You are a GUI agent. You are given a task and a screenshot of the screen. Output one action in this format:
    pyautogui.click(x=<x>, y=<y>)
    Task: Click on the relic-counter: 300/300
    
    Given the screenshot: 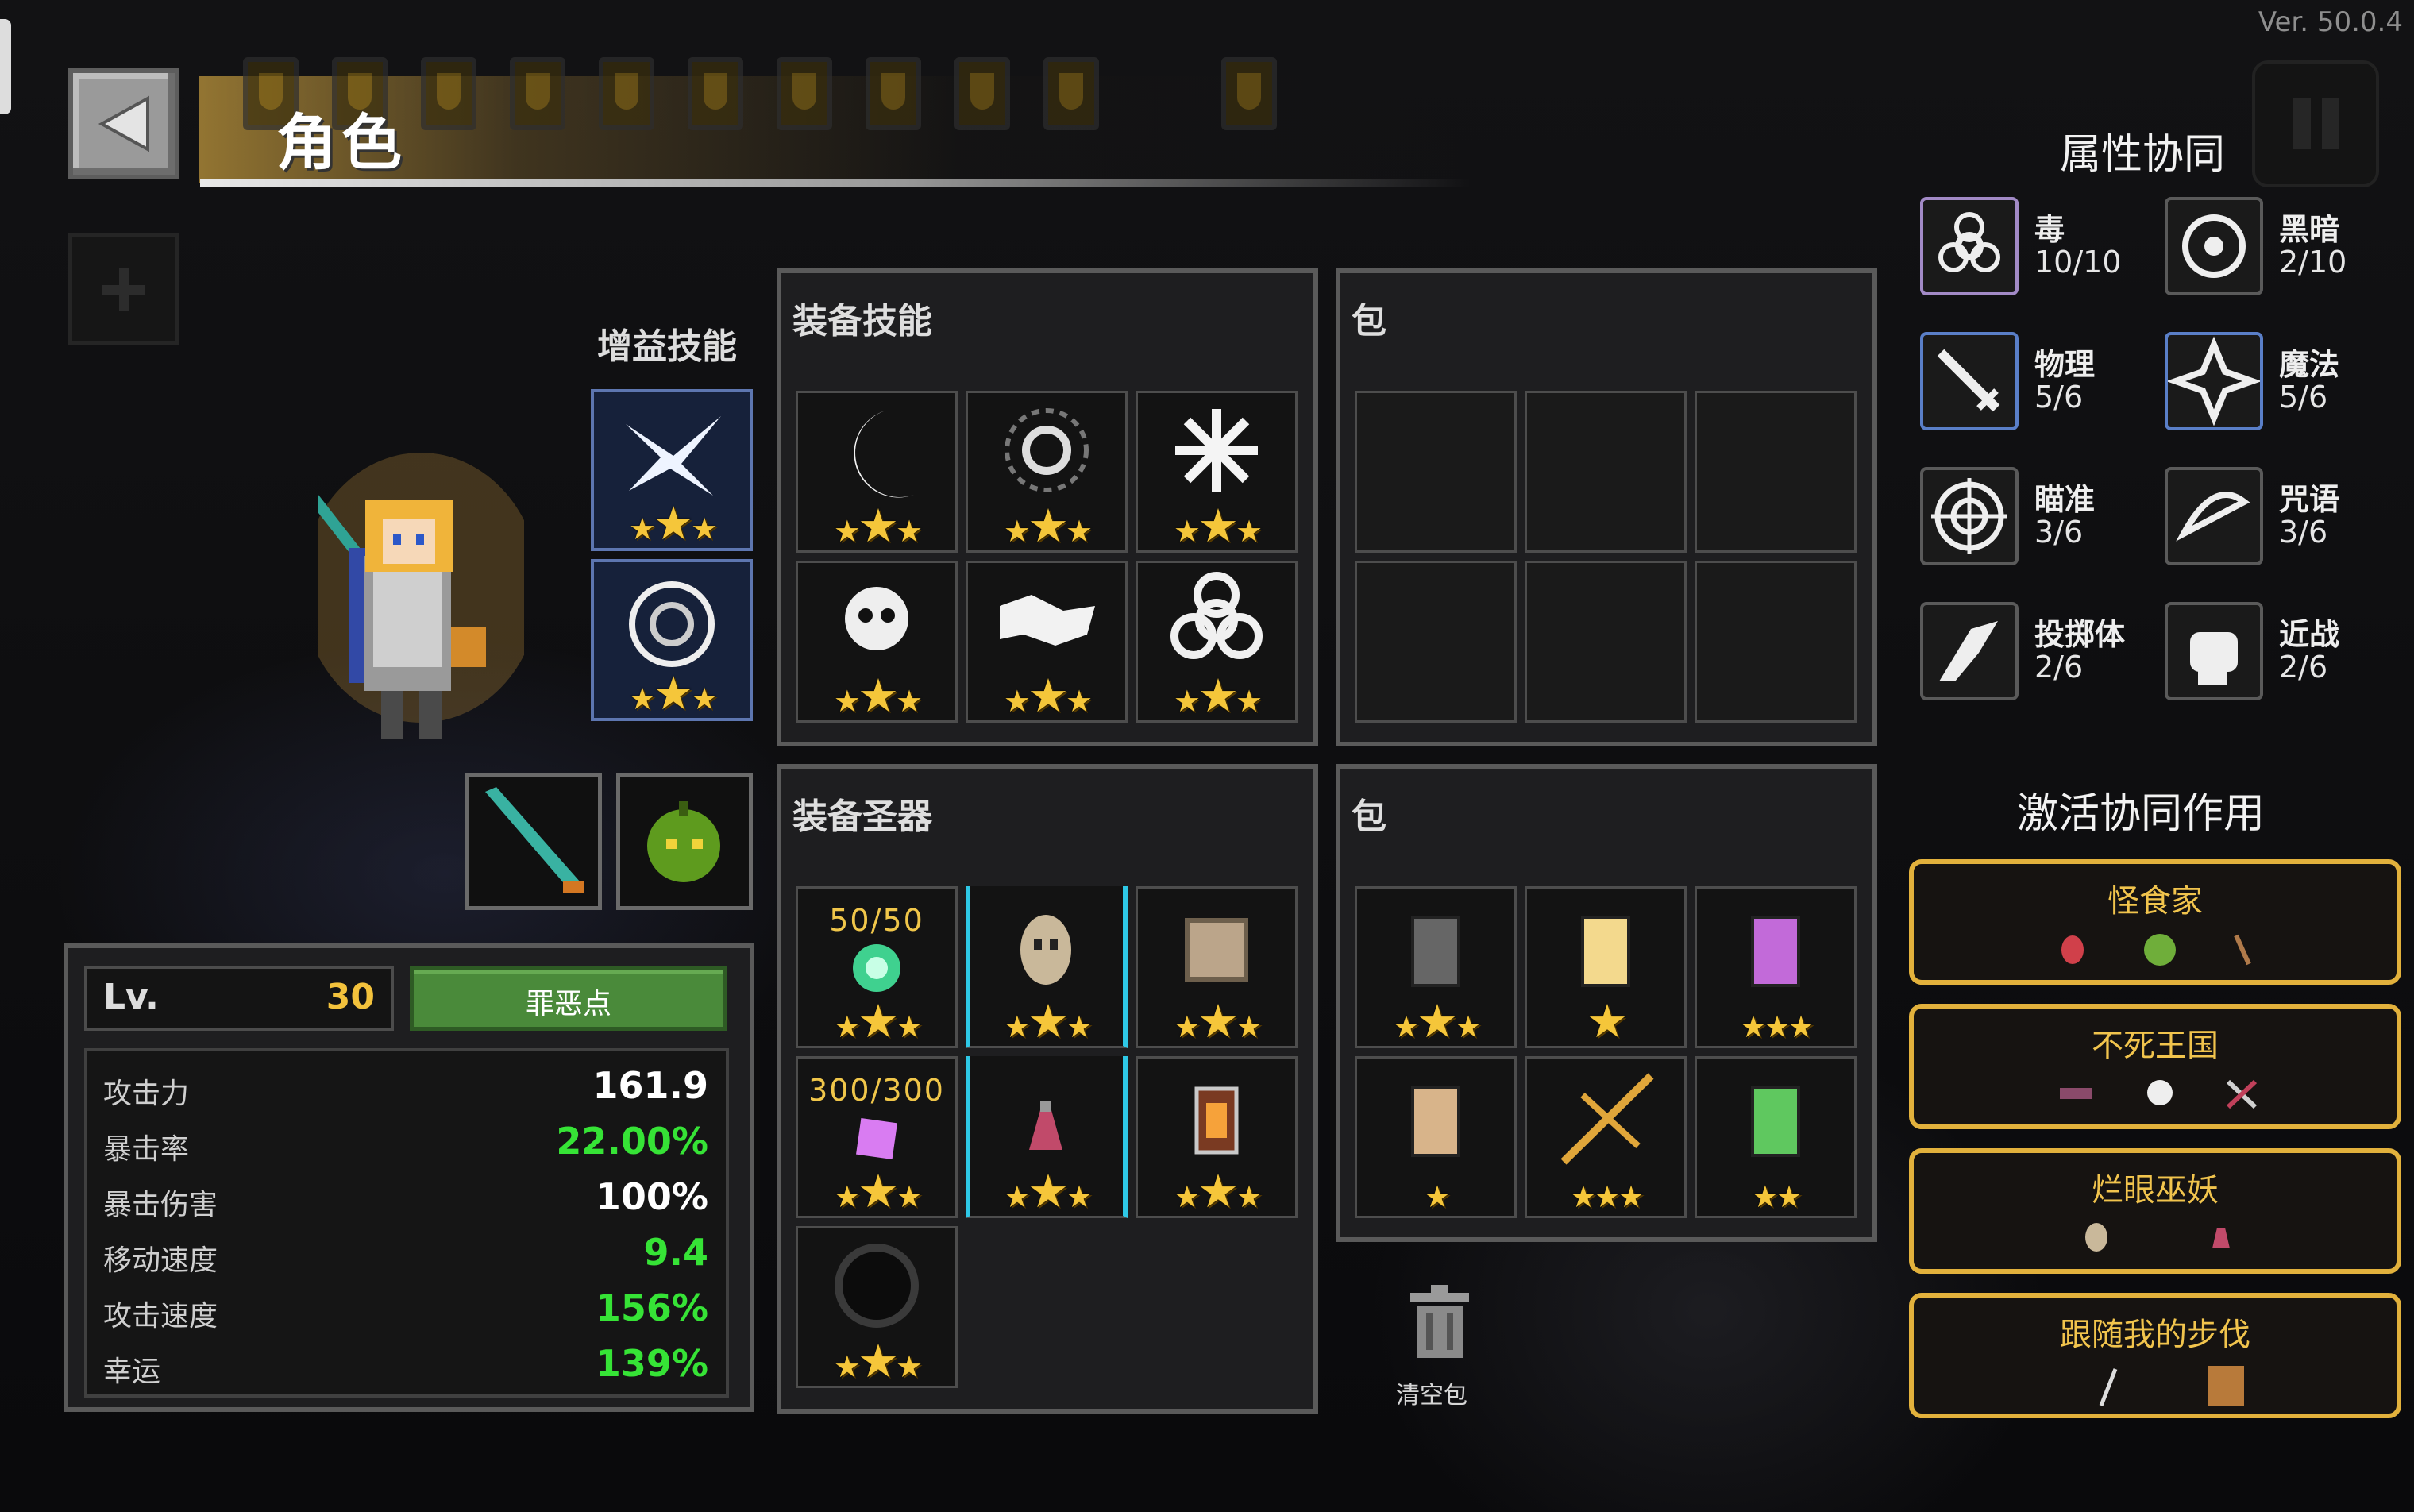 What is the action you would take?
    pyautogui.click(x=876, y=1090)
    